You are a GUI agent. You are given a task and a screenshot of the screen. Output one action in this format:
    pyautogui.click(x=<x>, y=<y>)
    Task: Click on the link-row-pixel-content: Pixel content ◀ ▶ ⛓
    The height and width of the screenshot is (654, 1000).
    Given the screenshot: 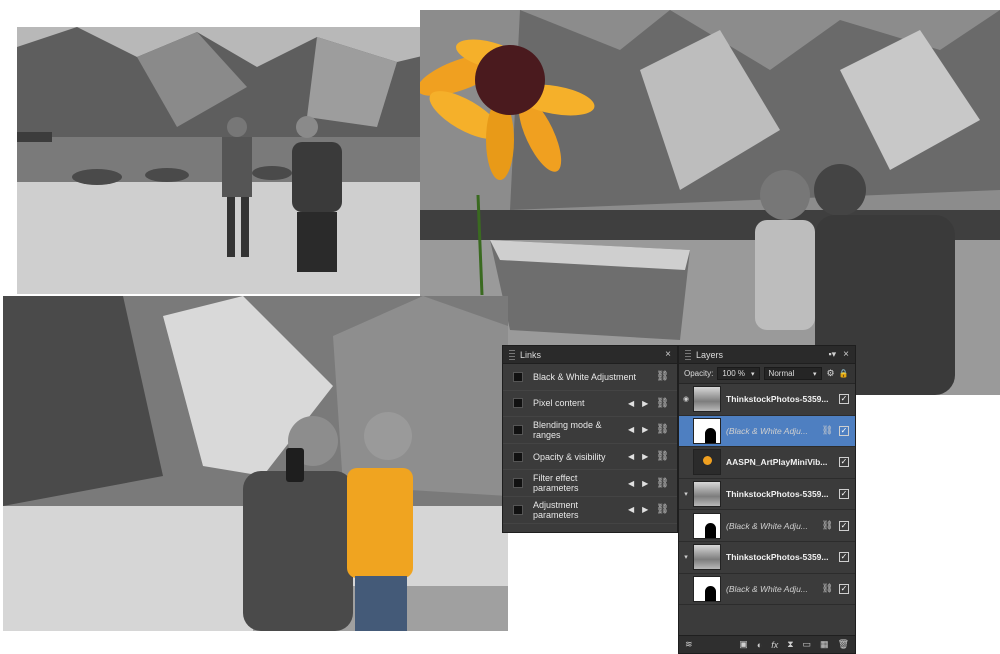 What is the action you would take?
    pyautogui.click(x=590, y=404)
    